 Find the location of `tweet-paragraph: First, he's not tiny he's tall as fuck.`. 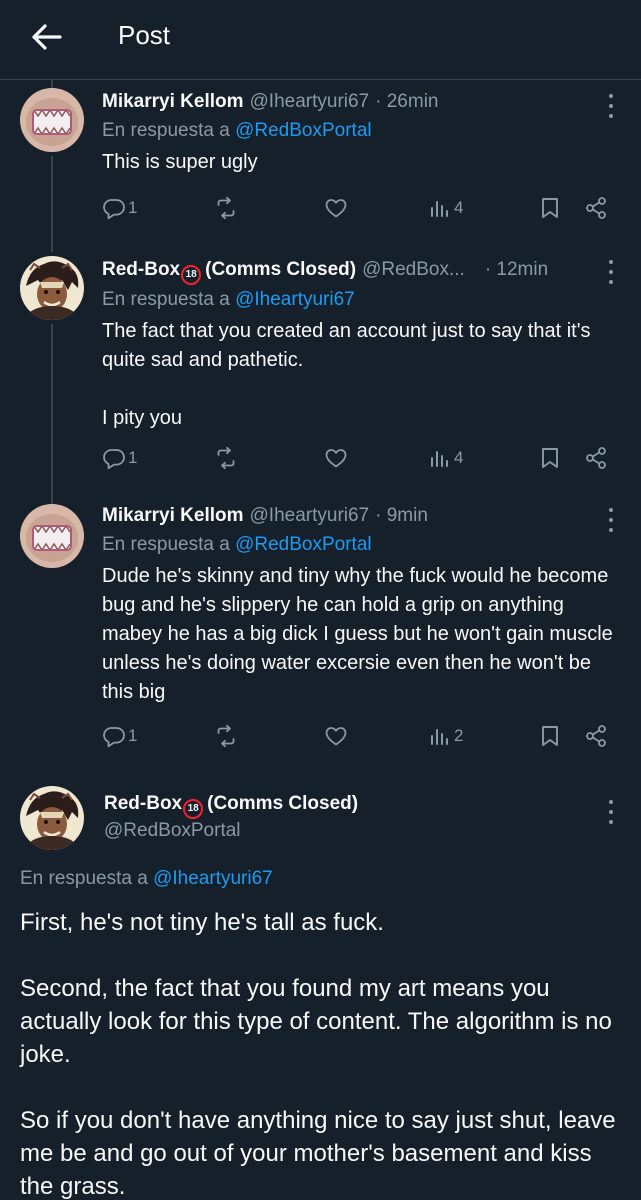

tweet-paragraph: First, he's not tiny he's tall as fuck. is located at coordinates (202, 922).